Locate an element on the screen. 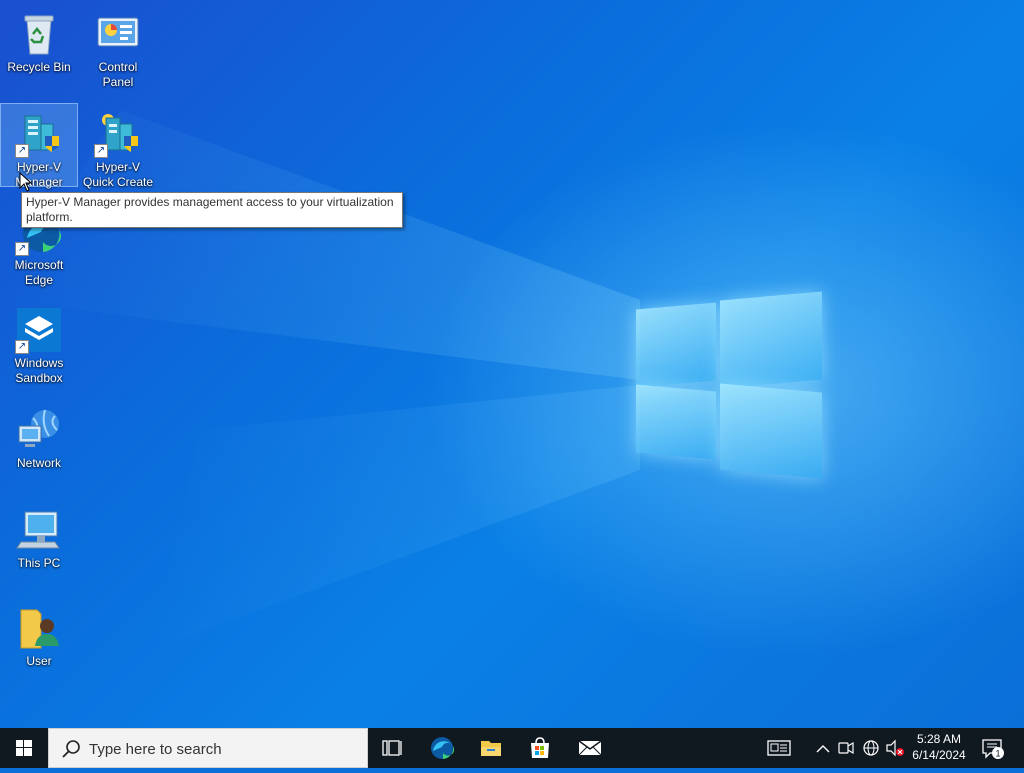 The width and height of the screenshot is (1024, 773). mail-icon is located at coordinates (590, 748).